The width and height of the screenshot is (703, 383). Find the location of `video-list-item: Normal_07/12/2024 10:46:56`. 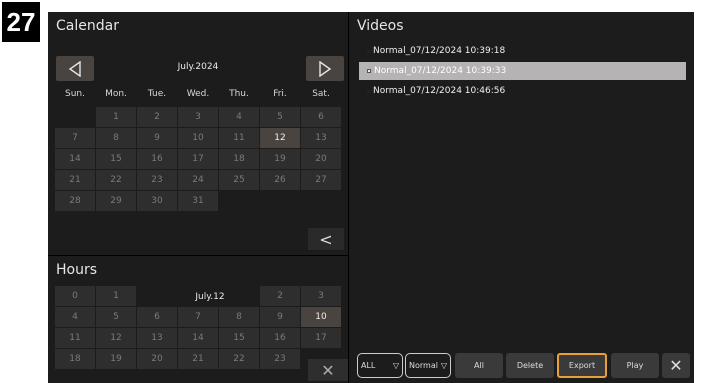

video-list-item: Normal_07/12/2024 10:46:56 is located at coordinates (522, 91).